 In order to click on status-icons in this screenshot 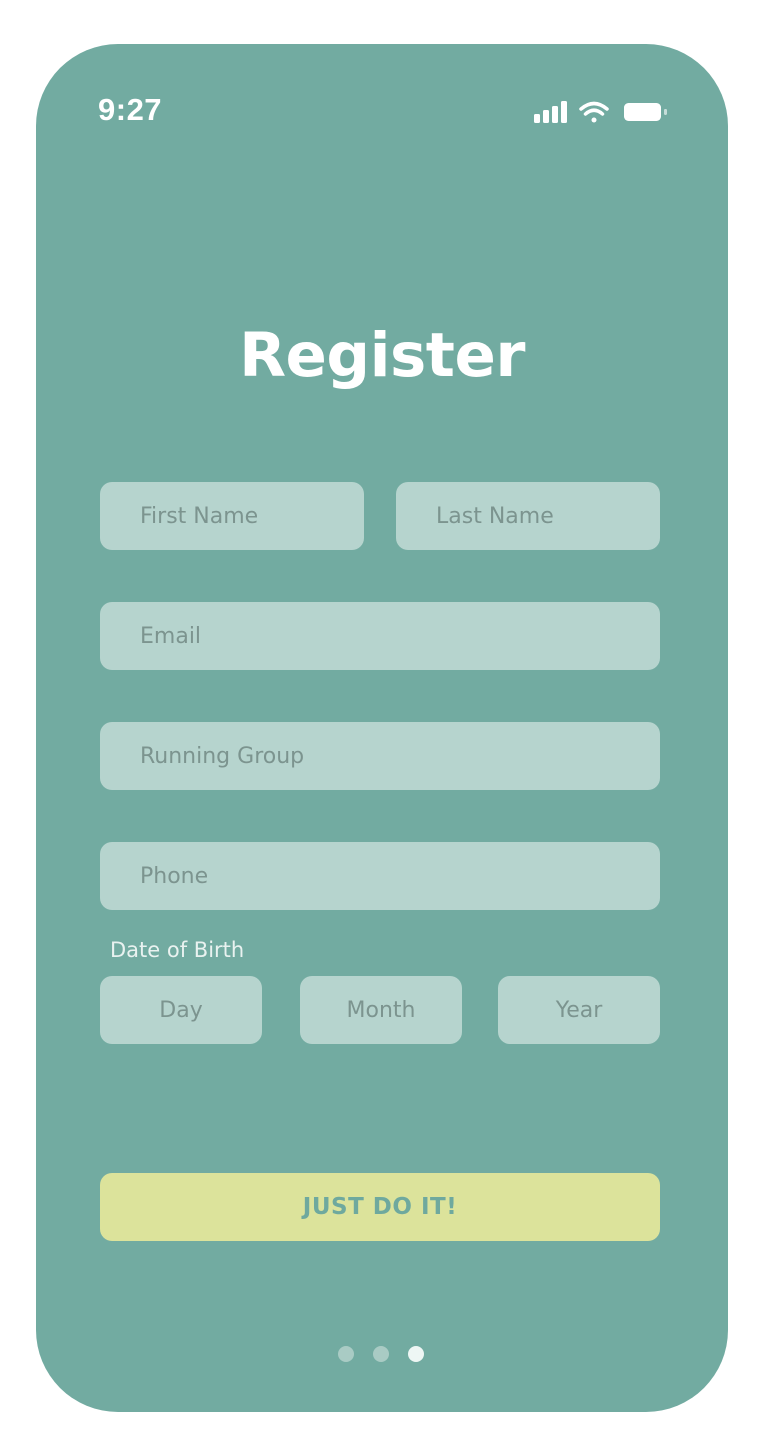, I will do `click(602, 113)`.